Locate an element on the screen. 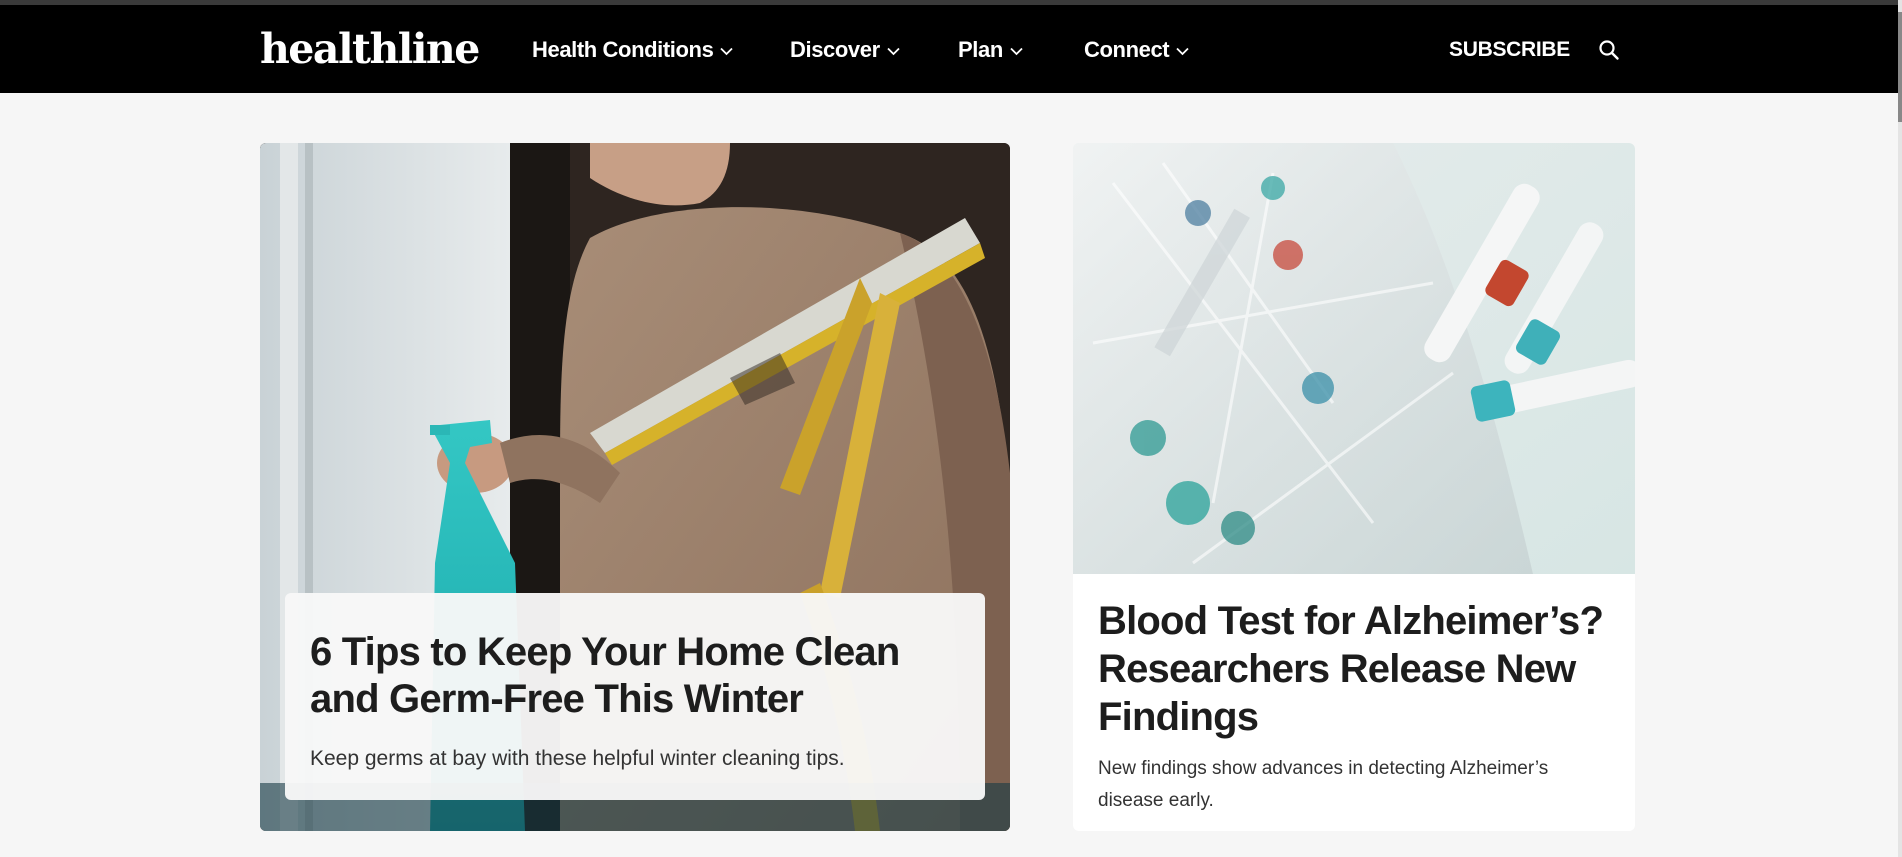 The width and height of the screenshot is (1902, 857). nav-label: Discover is located at coordinates (835, 49).